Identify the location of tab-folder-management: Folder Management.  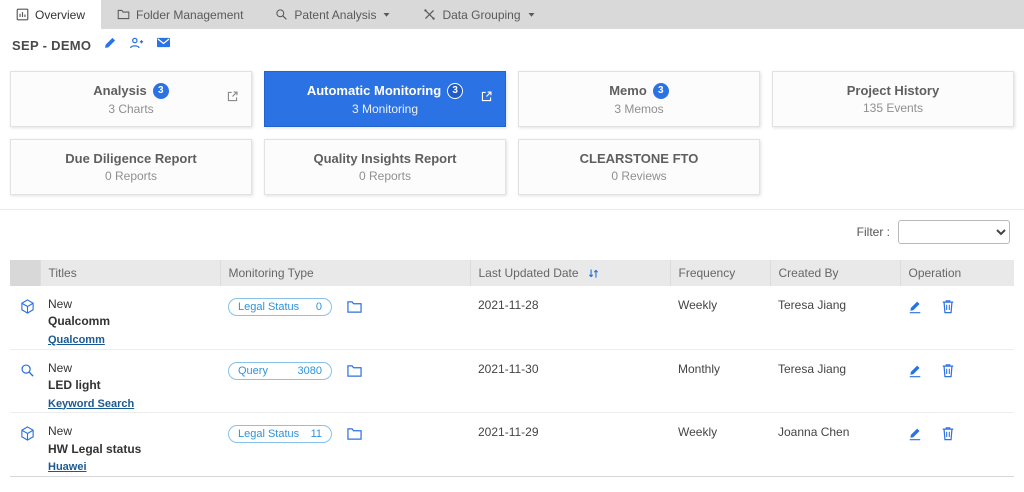
(180, 14).